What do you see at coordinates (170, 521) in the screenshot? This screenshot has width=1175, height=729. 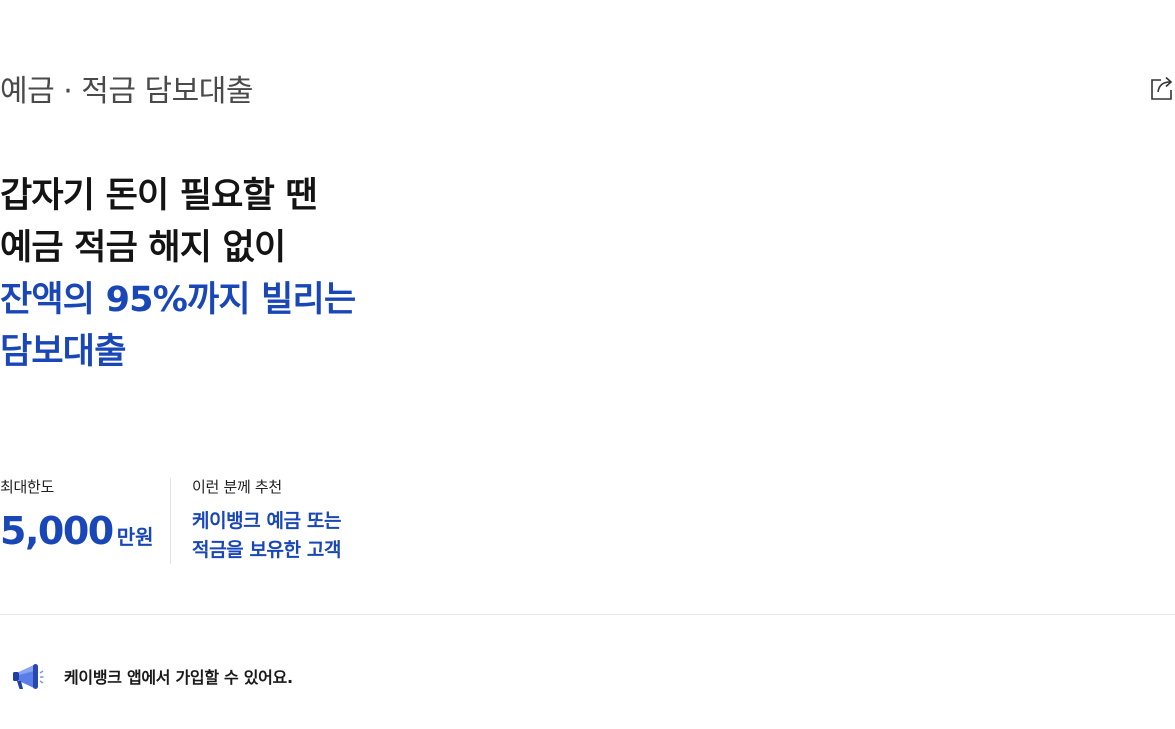 I see `vertical-divider` at bounding box center [170, 521].